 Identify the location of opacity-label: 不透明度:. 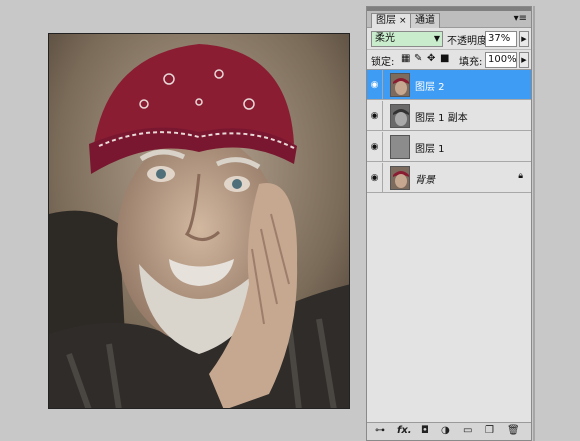
(469, 41).